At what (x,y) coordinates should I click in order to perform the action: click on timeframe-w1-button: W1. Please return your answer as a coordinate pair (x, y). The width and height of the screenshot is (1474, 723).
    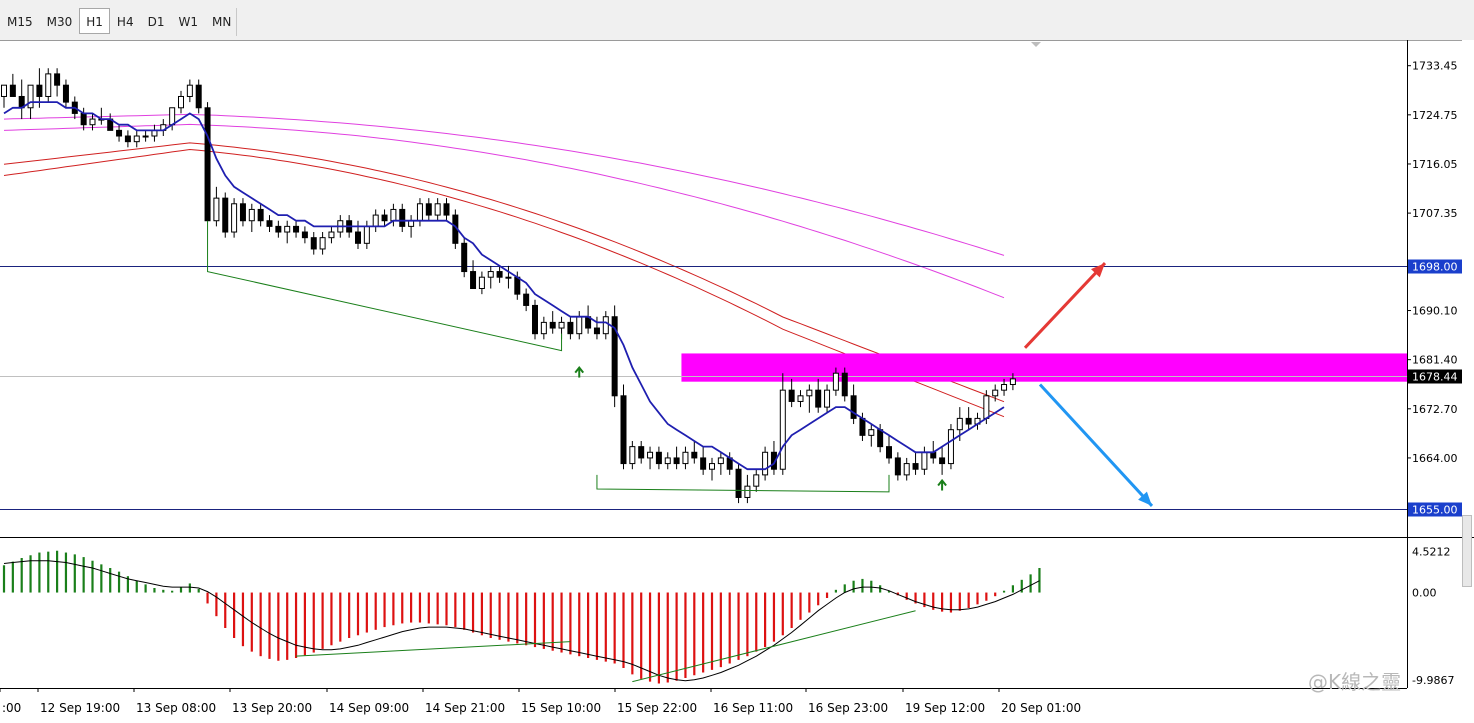
    Looking at the image, I should click on (188, 21).